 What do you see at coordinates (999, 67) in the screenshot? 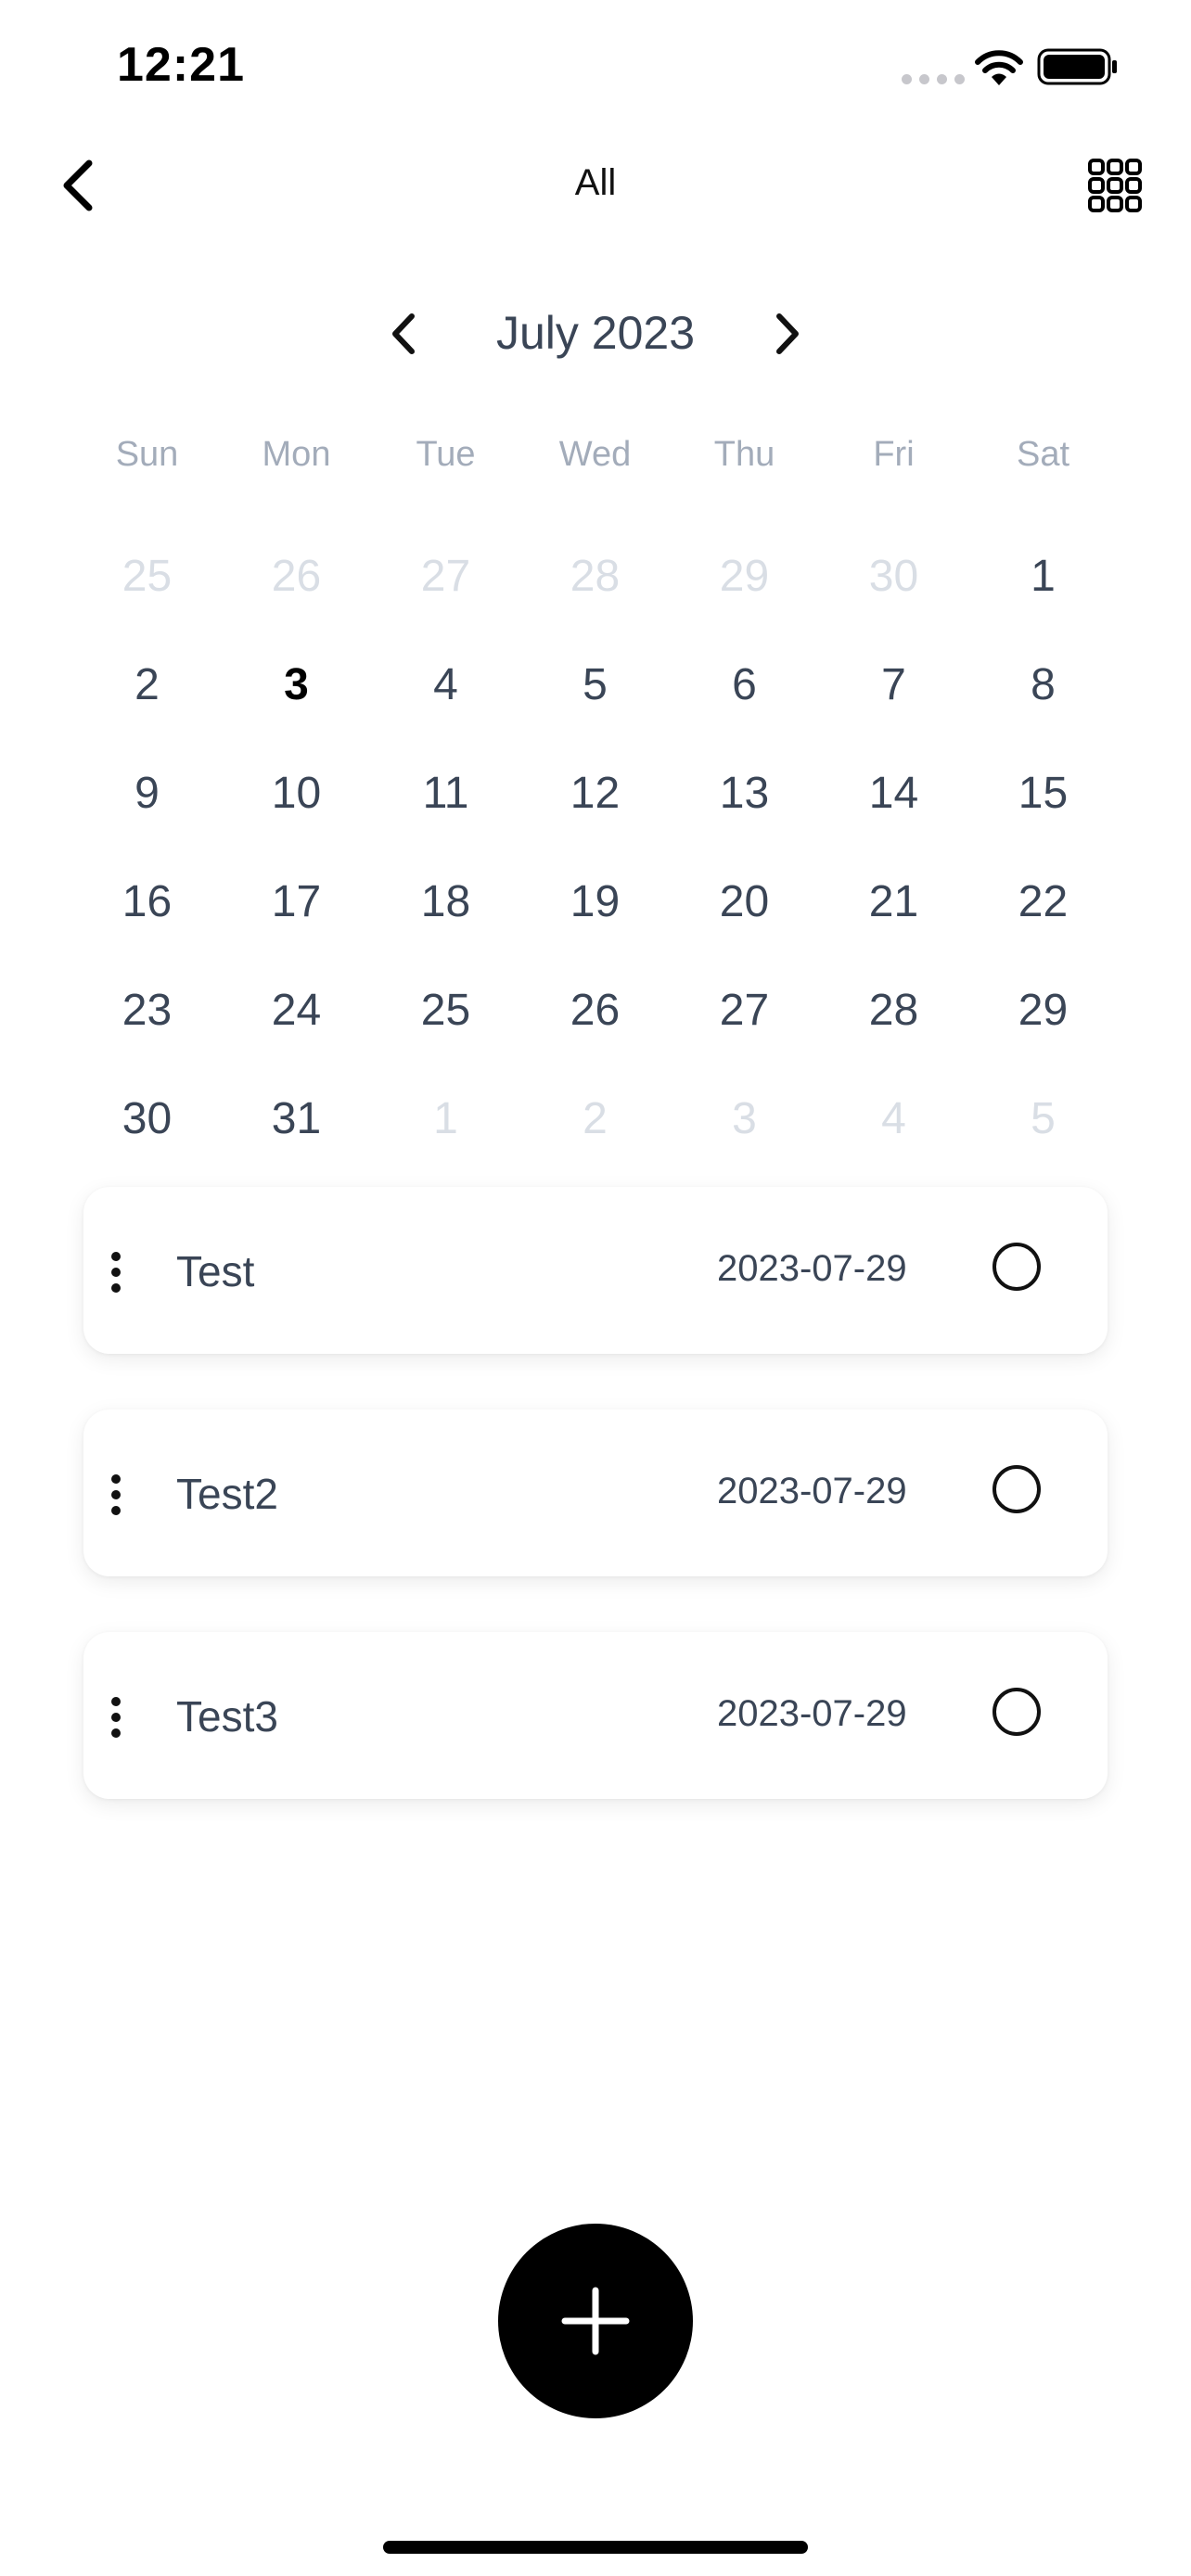
I see `wifi-icon` at bounding box center [999, 67].